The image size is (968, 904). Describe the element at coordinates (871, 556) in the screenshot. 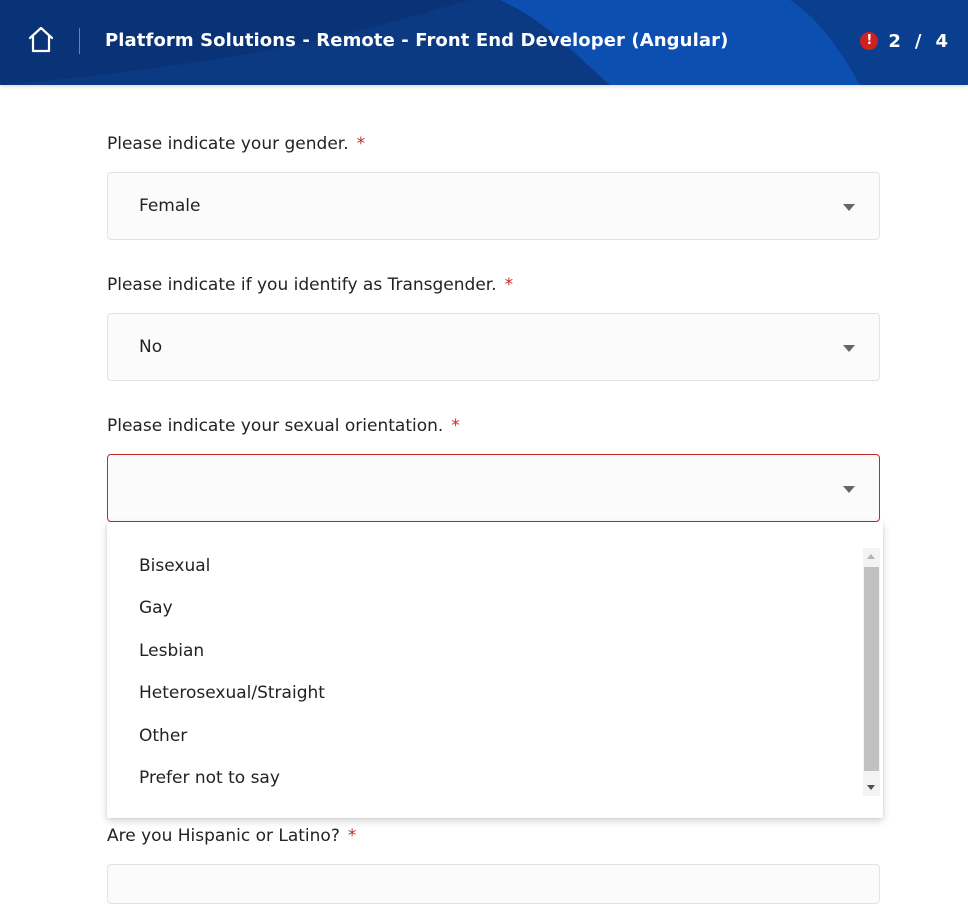

I see `scroll-up-arrow-icon` at that location.